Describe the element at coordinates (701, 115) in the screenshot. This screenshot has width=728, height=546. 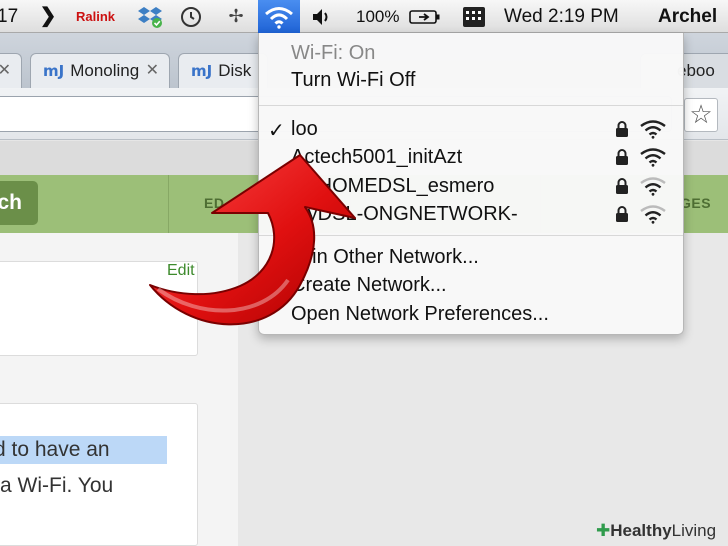
I see `star-icon: ☆` at that location.